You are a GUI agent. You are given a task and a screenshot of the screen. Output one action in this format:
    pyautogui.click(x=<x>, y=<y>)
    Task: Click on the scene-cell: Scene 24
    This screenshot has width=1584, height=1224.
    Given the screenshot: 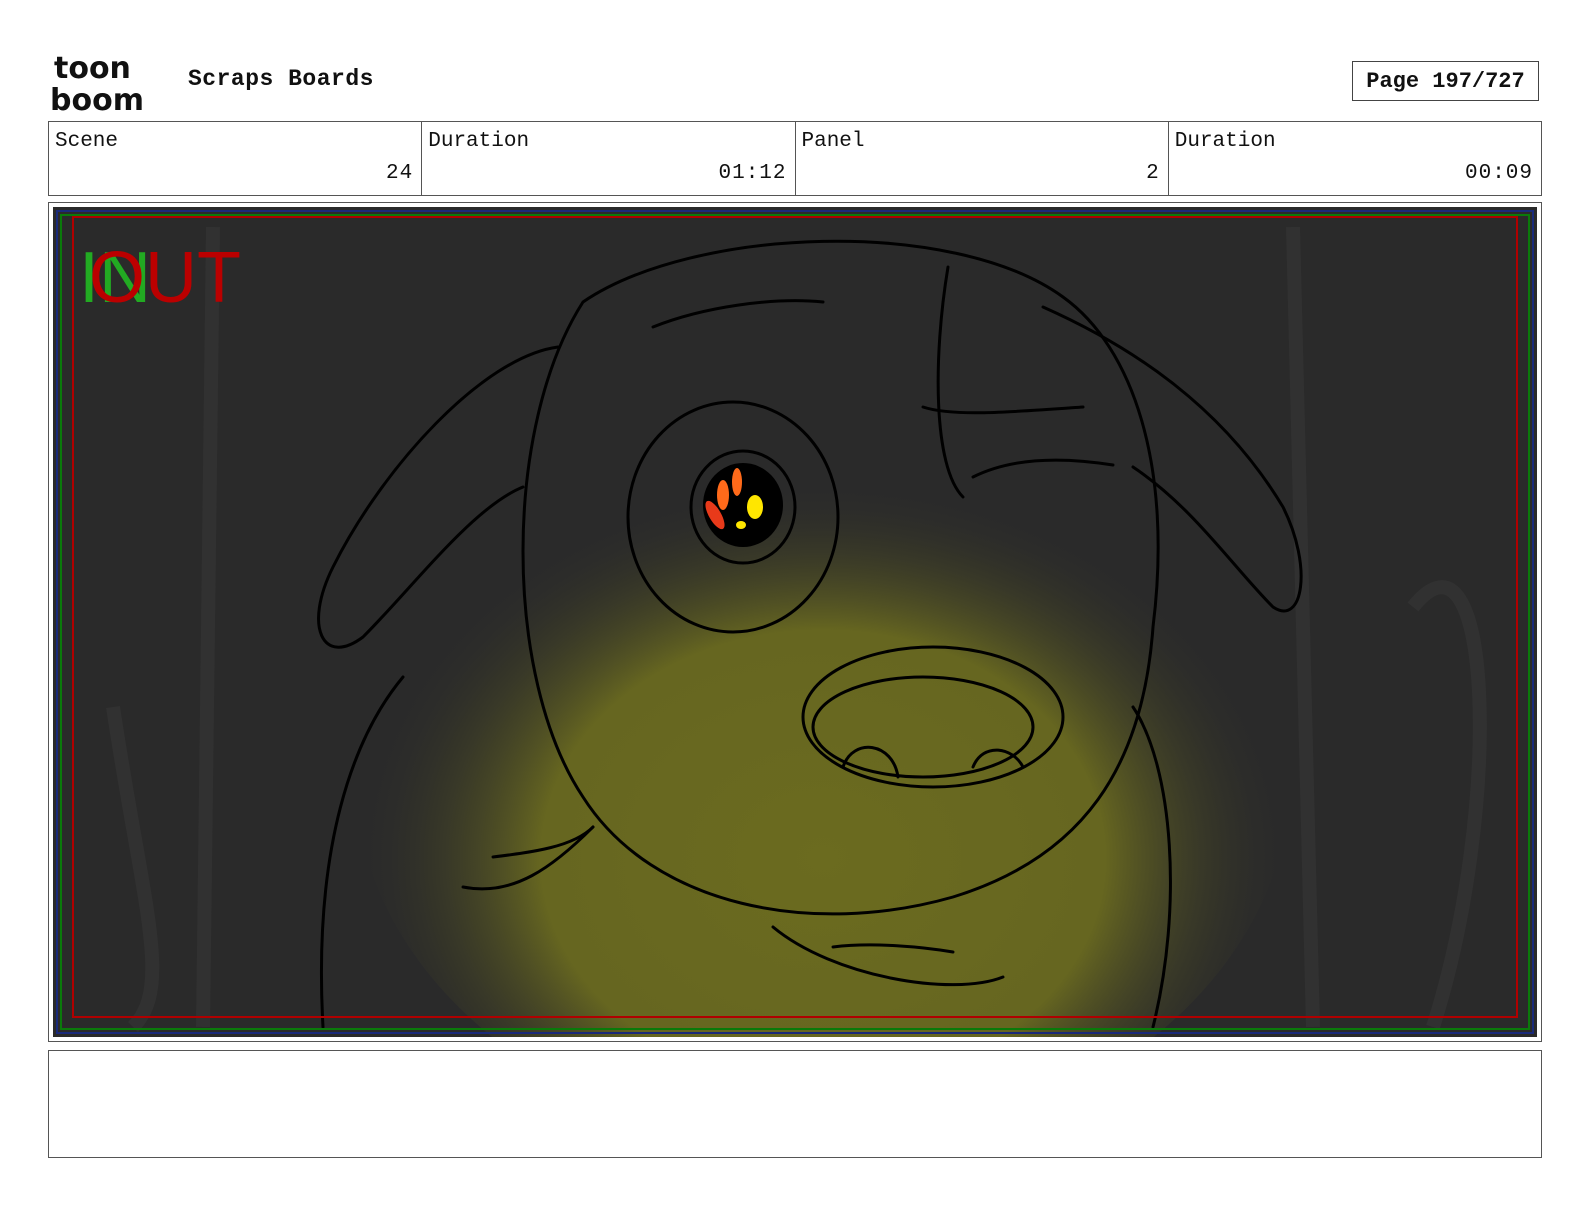 What is the action you would take?
    pyautogui.click(x=236, y=158)
    